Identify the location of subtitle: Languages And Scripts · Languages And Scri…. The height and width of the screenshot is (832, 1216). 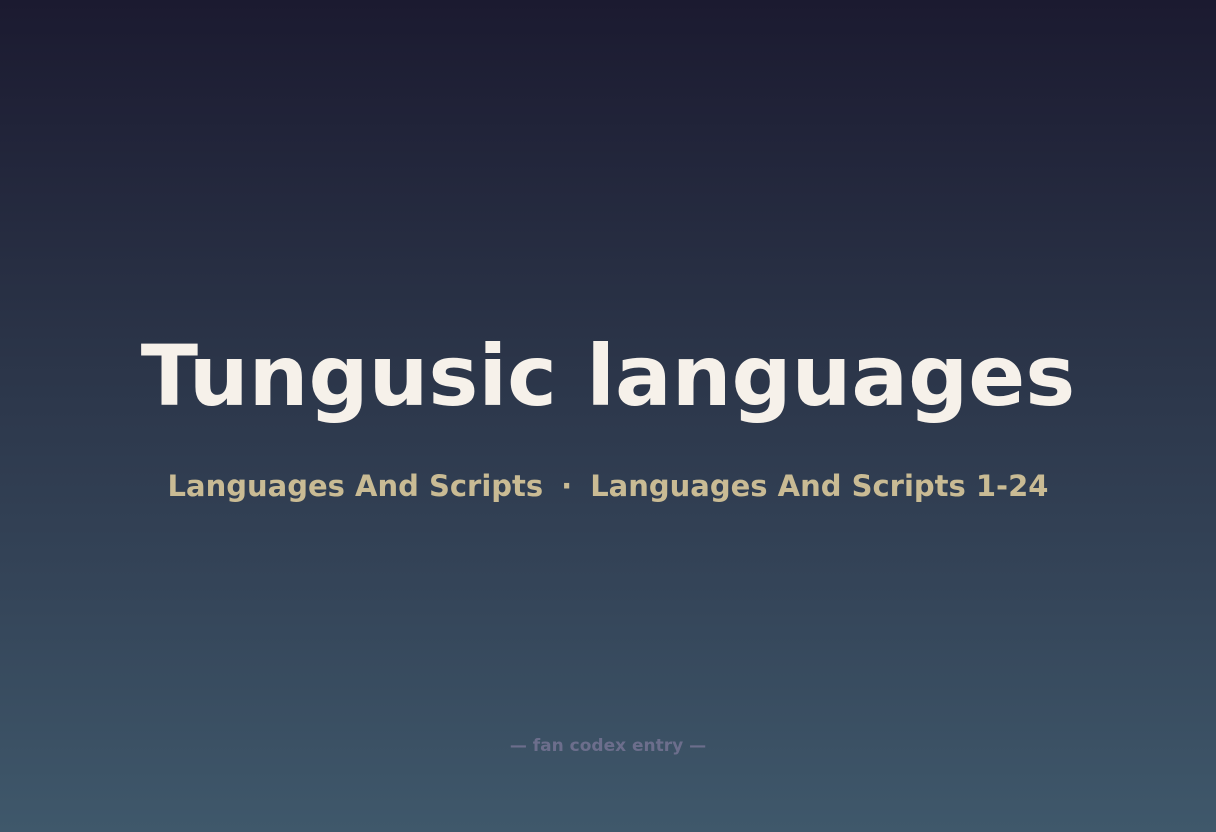
(608, 486).